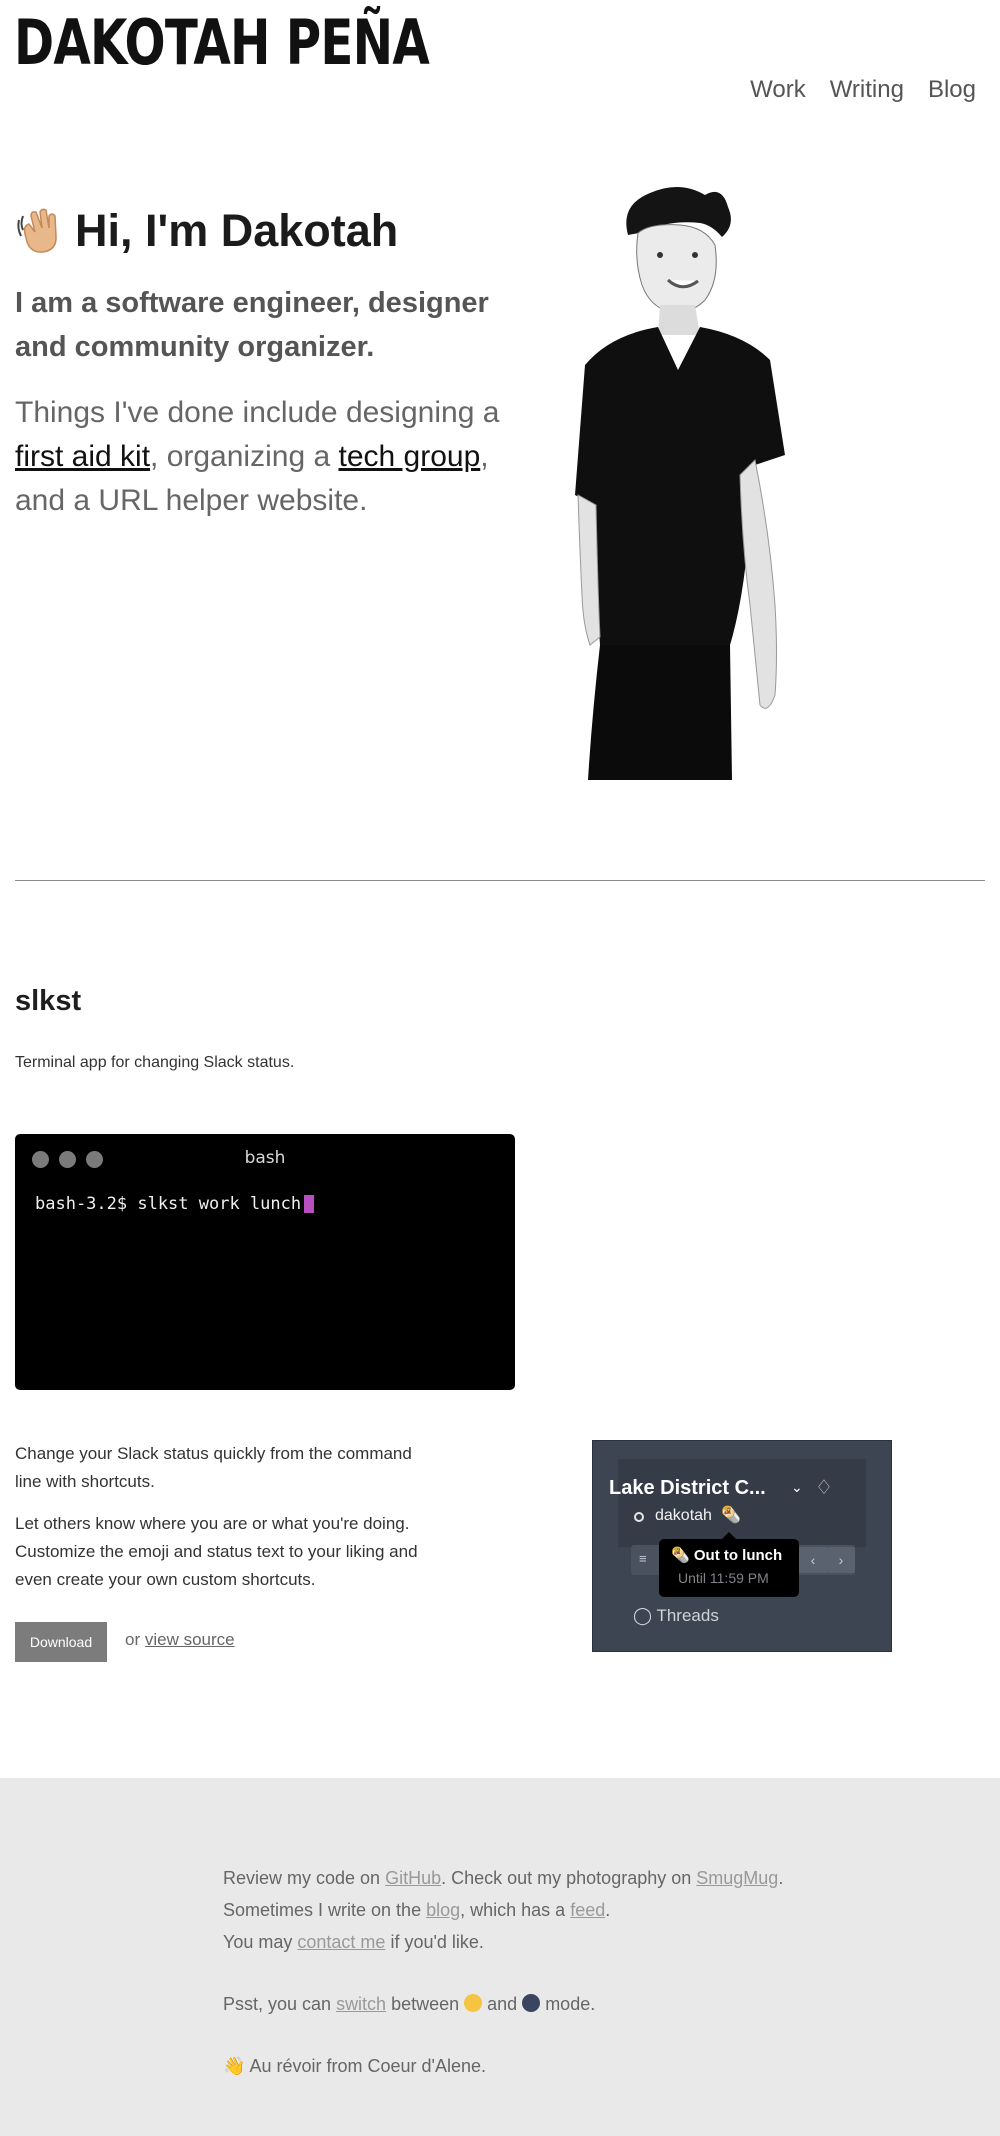 The width and height of the screenshot is (1000, 2136). I want to click on threads-item: ◯ Threads, so click(676, 1616).